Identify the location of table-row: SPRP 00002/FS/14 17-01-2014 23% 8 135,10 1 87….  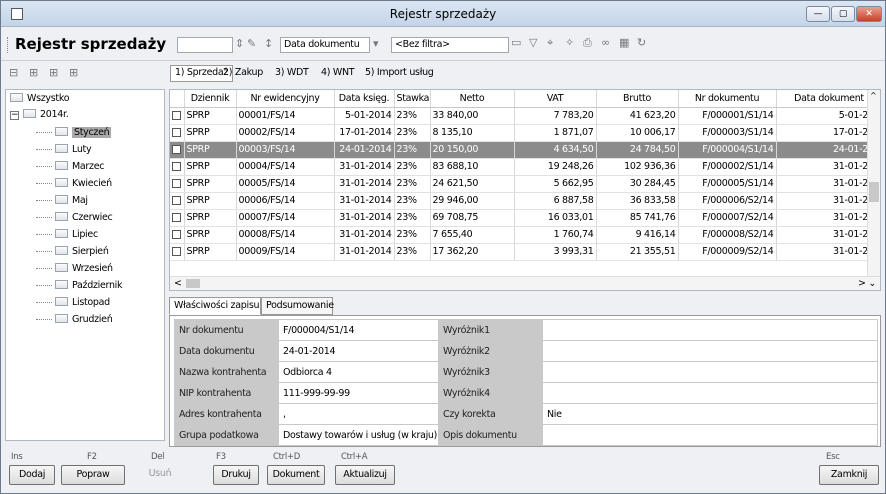
(525, 133).